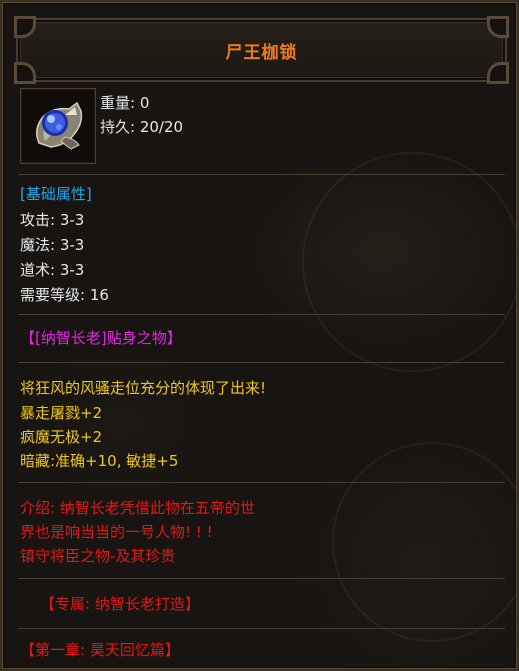 This screenshot has height=671, width=519. Describe the element at coordinates (116, 532) in the screenshot. I see `intro-line: 界也是响当当的一号人物! ! !` at that location.